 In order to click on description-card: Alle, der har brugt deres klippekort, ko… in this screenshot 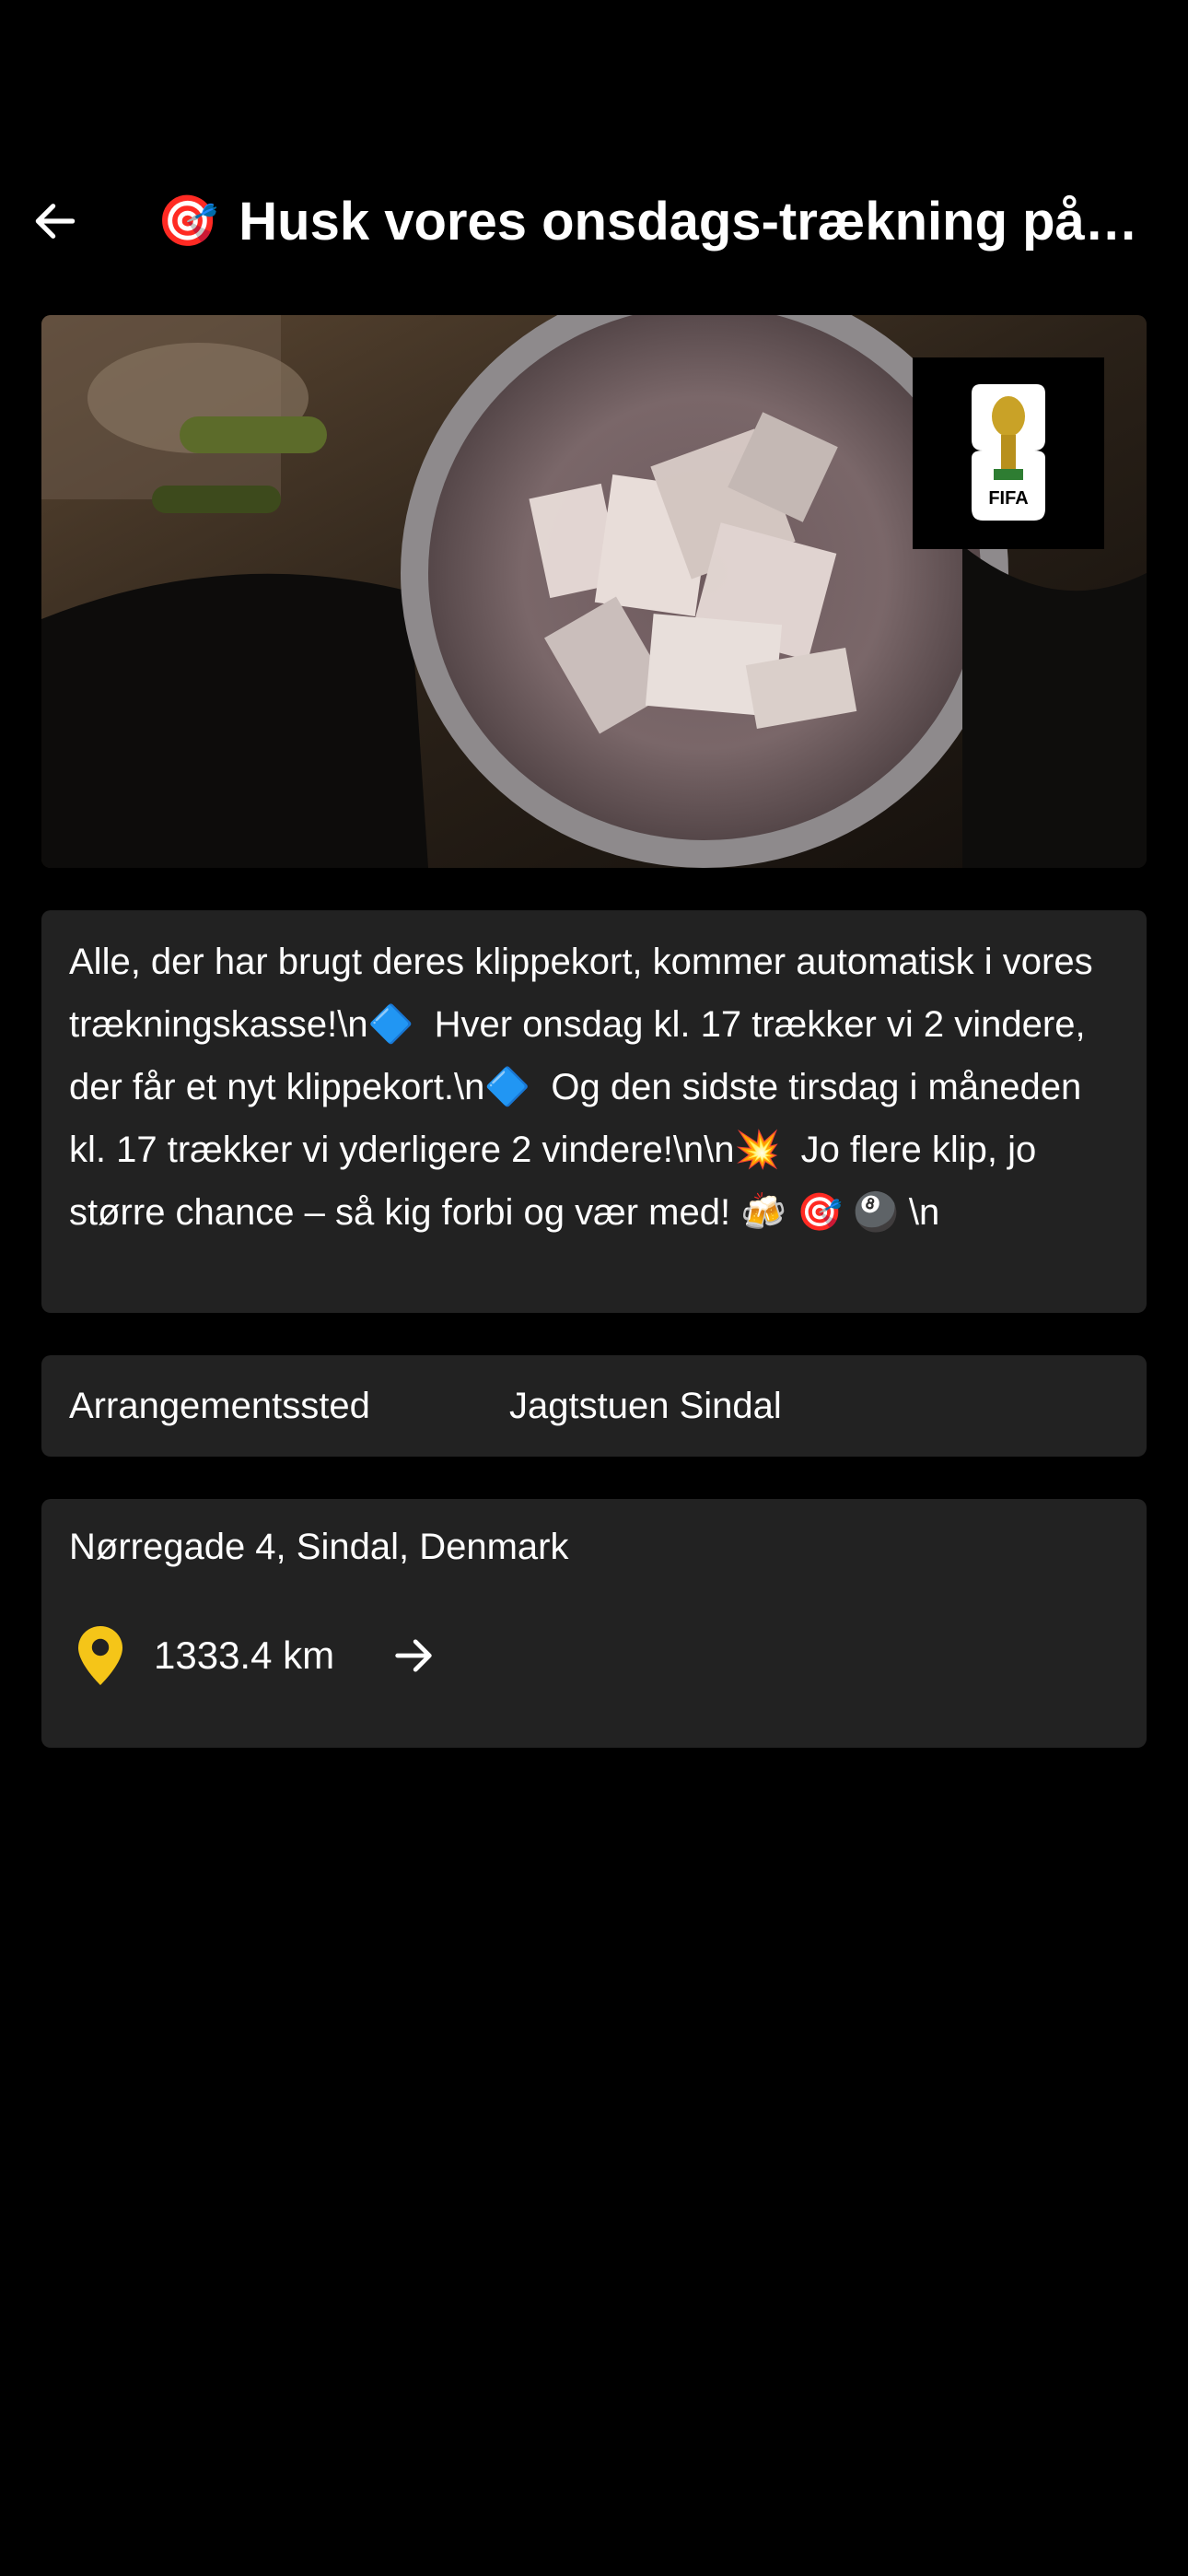, I will do `click(594, 1111)`.